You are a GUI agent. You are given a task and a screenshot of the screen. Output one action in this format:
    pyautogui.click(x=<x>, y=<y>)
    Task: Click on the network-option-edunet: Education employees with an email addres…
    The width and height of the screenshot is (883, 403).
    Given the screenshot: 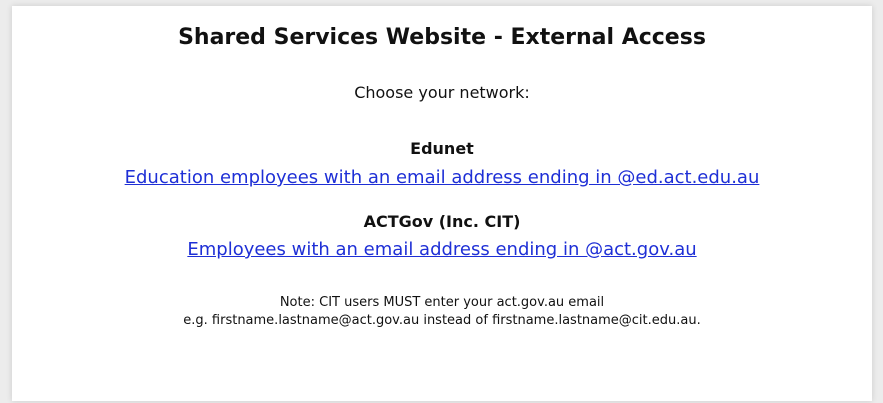 What is the action you would take?
    pyautogui.click(x=442, y=177)
    